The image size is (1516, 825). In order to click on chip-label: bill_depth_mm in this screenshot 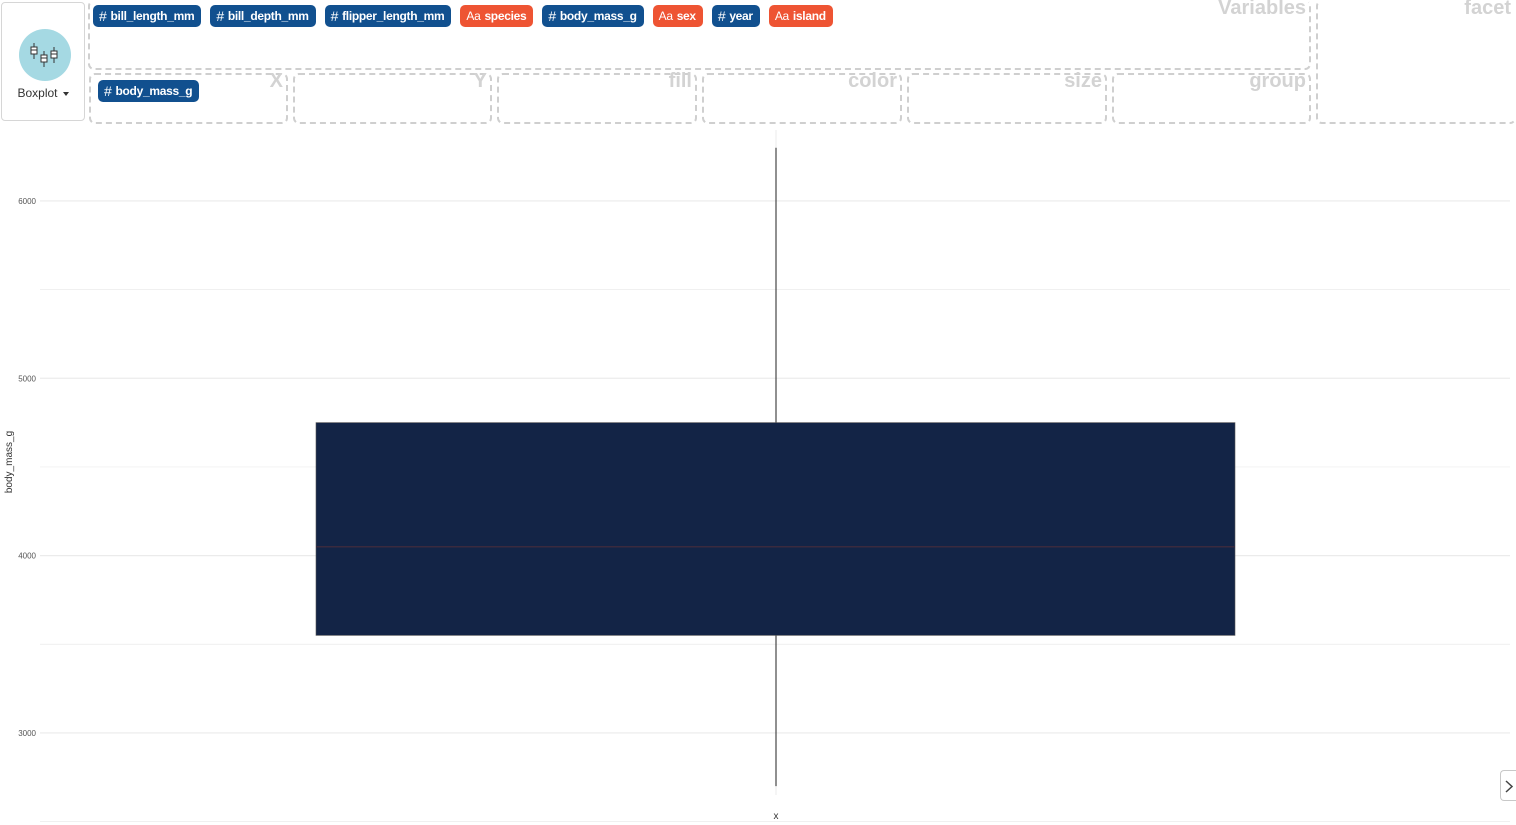, I will do `click(268, 16)`.